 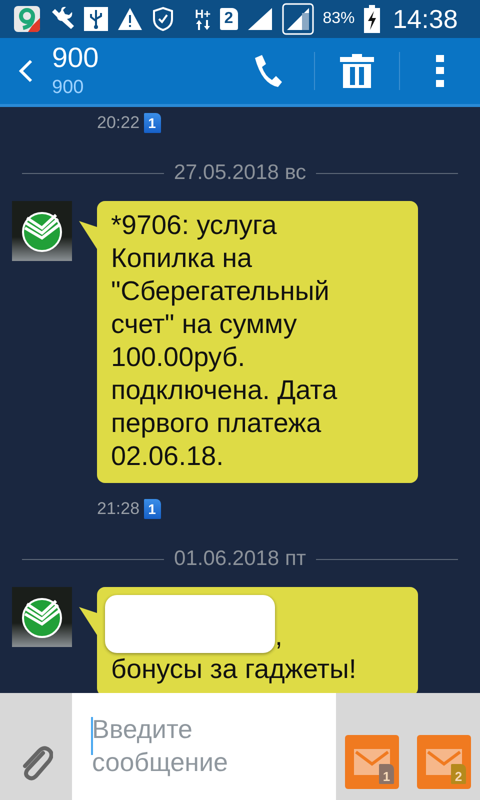 What do you see at coordinates (458, 774) in the screenshot?
I see `sim-badge: 2` at bounding box center [458, 774].